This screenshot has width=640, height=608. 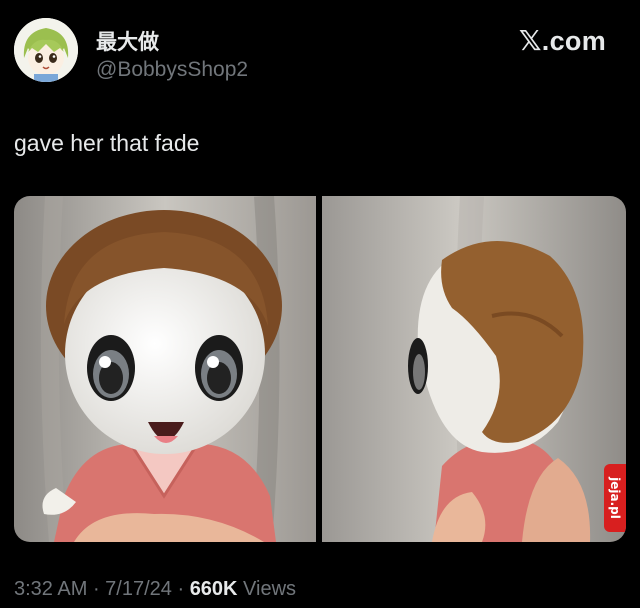 I want to click on brand-domain: .com, so click(x=573, y=41).